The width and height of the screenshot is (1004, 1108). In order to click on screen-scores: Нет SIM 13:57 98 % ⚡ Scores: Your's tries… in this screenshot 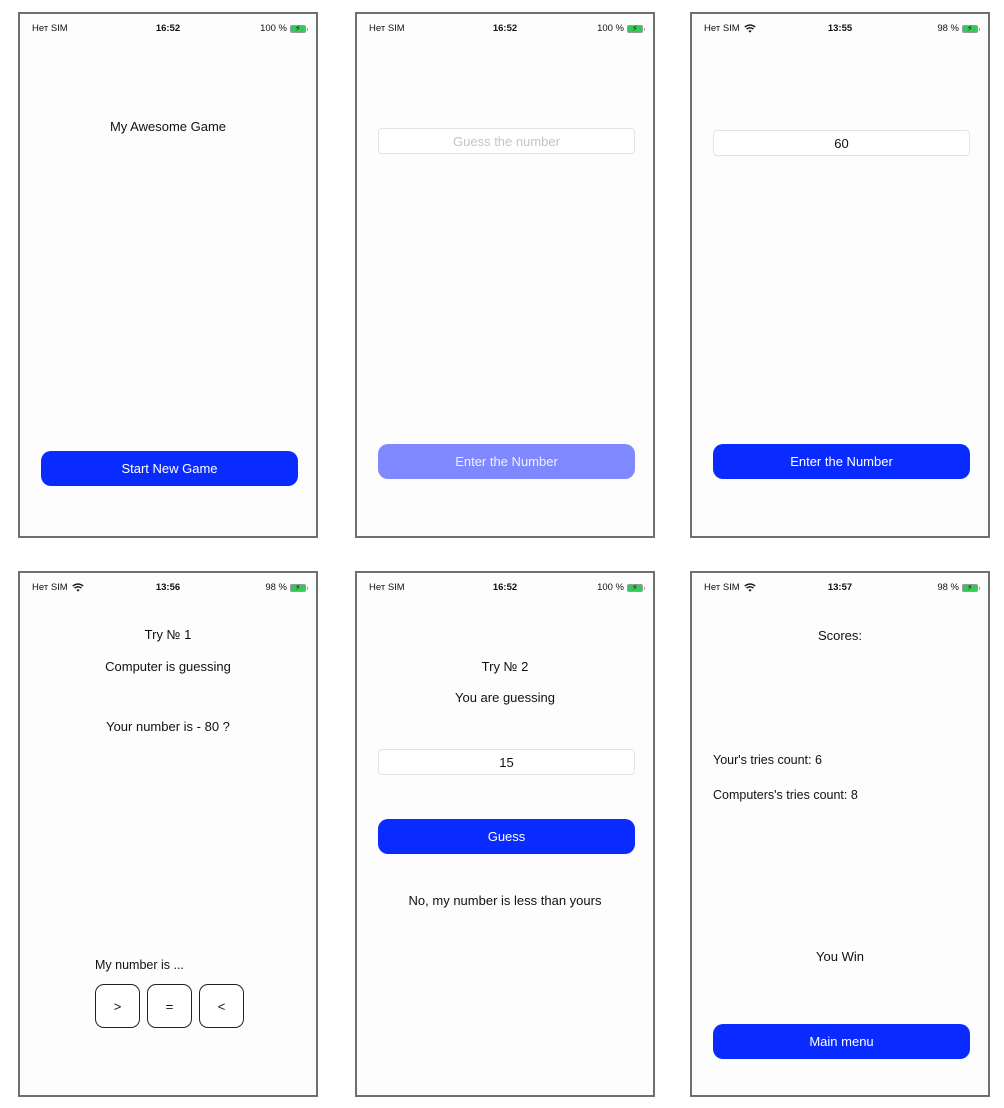, I will do `click(840, 834)`.